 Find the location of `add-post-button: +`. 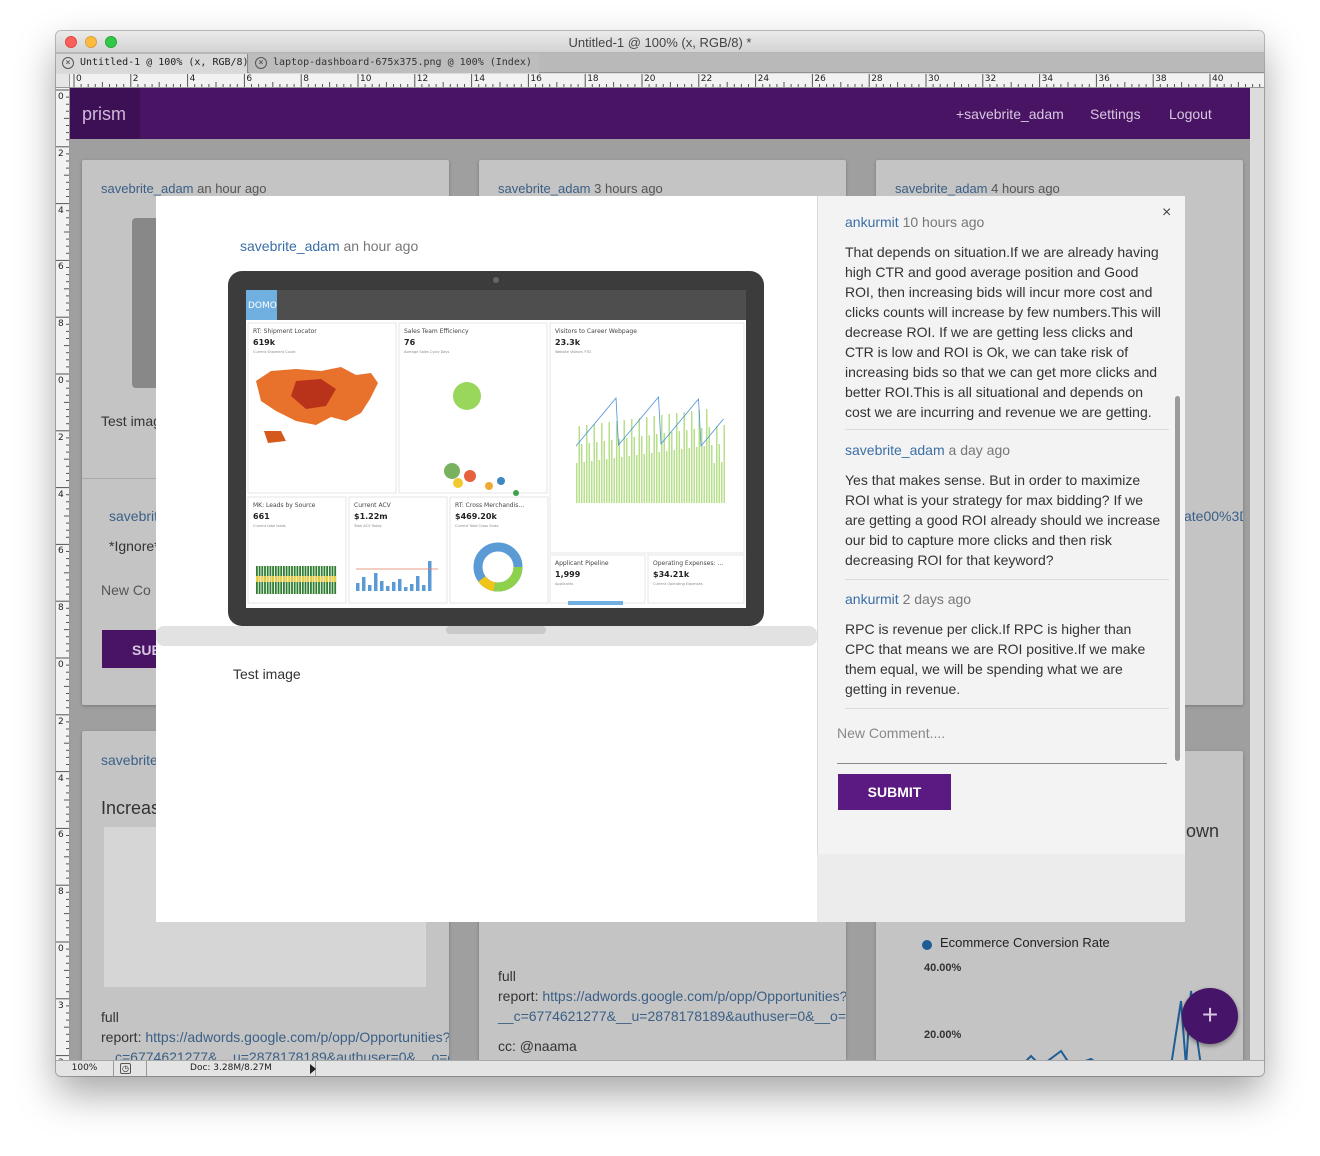

add-post-button: + is located at coordinates (1210, 1016).